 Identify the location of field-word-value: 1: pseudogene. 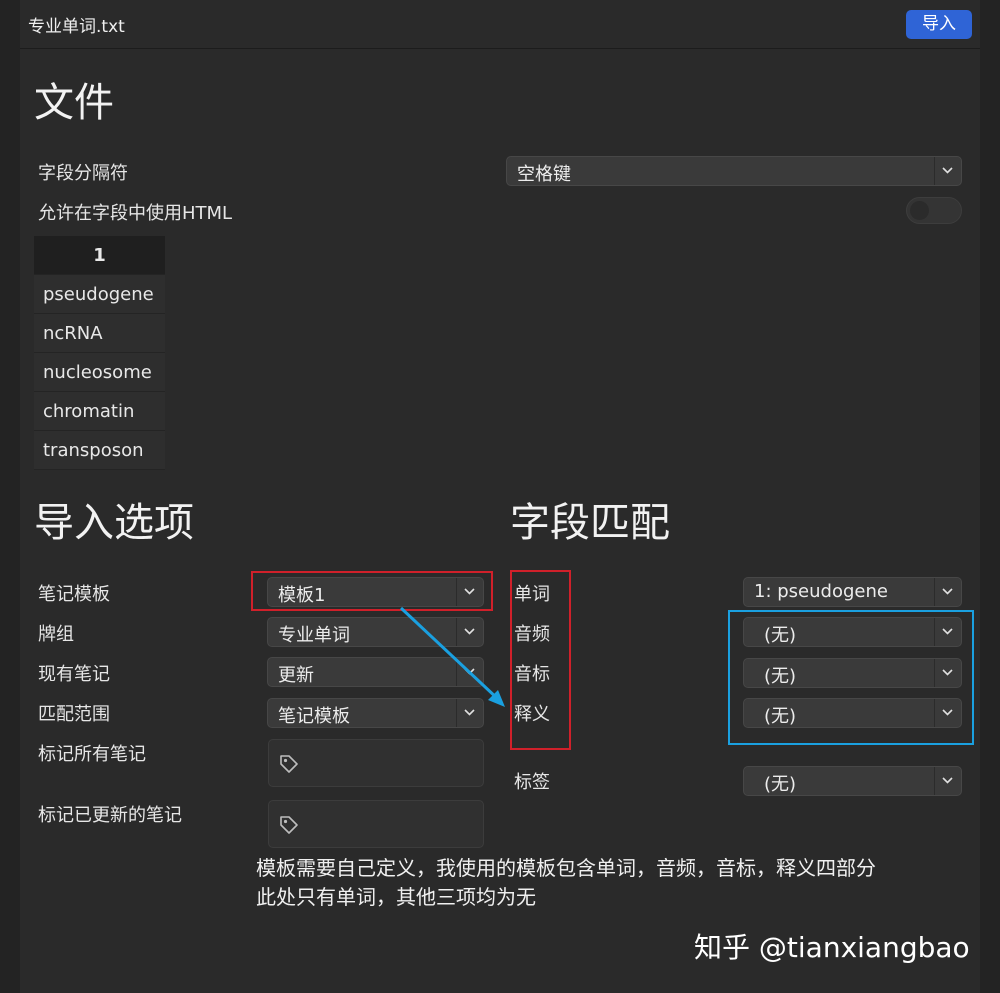
(821, 591).